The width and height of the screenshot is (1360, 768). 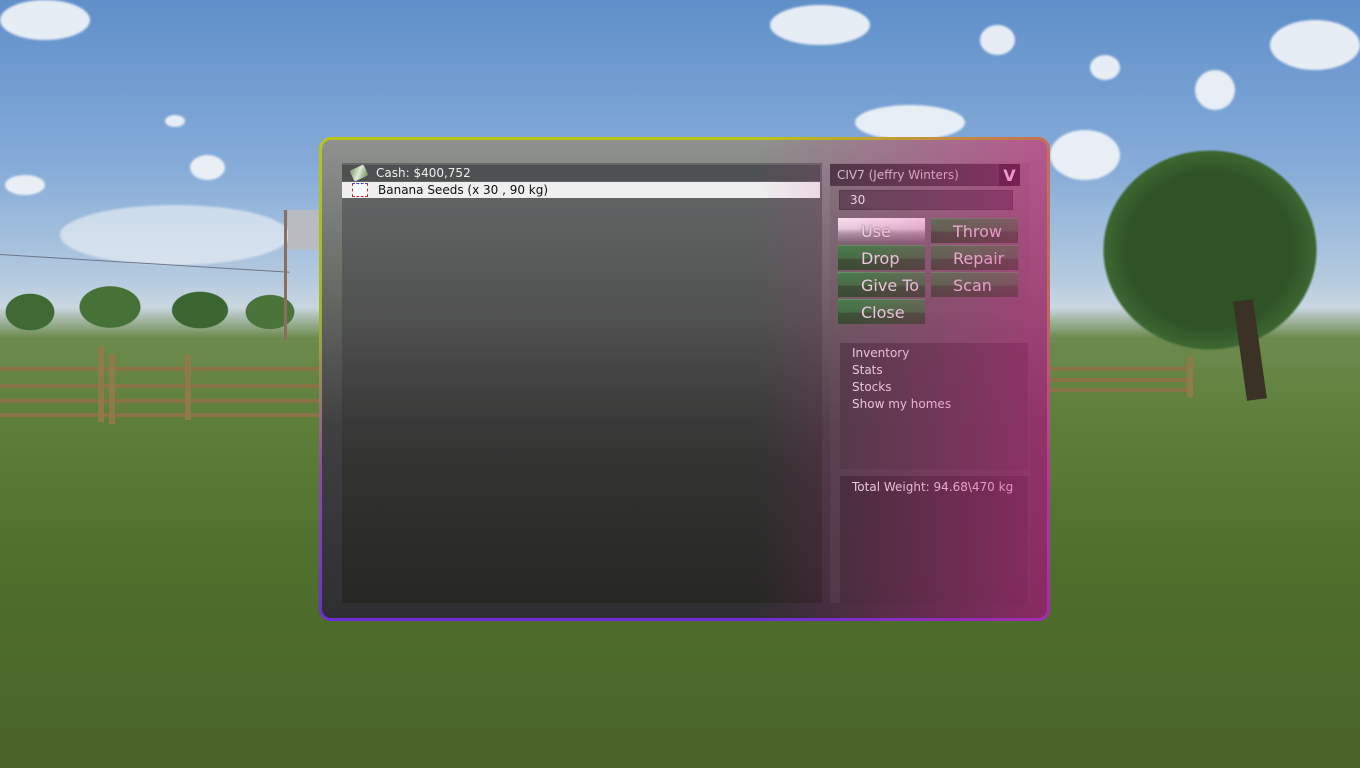 What do you see at coordinates (359, 173) in the screenshot?
I see `money-icon` at bounding box center [359, 173].